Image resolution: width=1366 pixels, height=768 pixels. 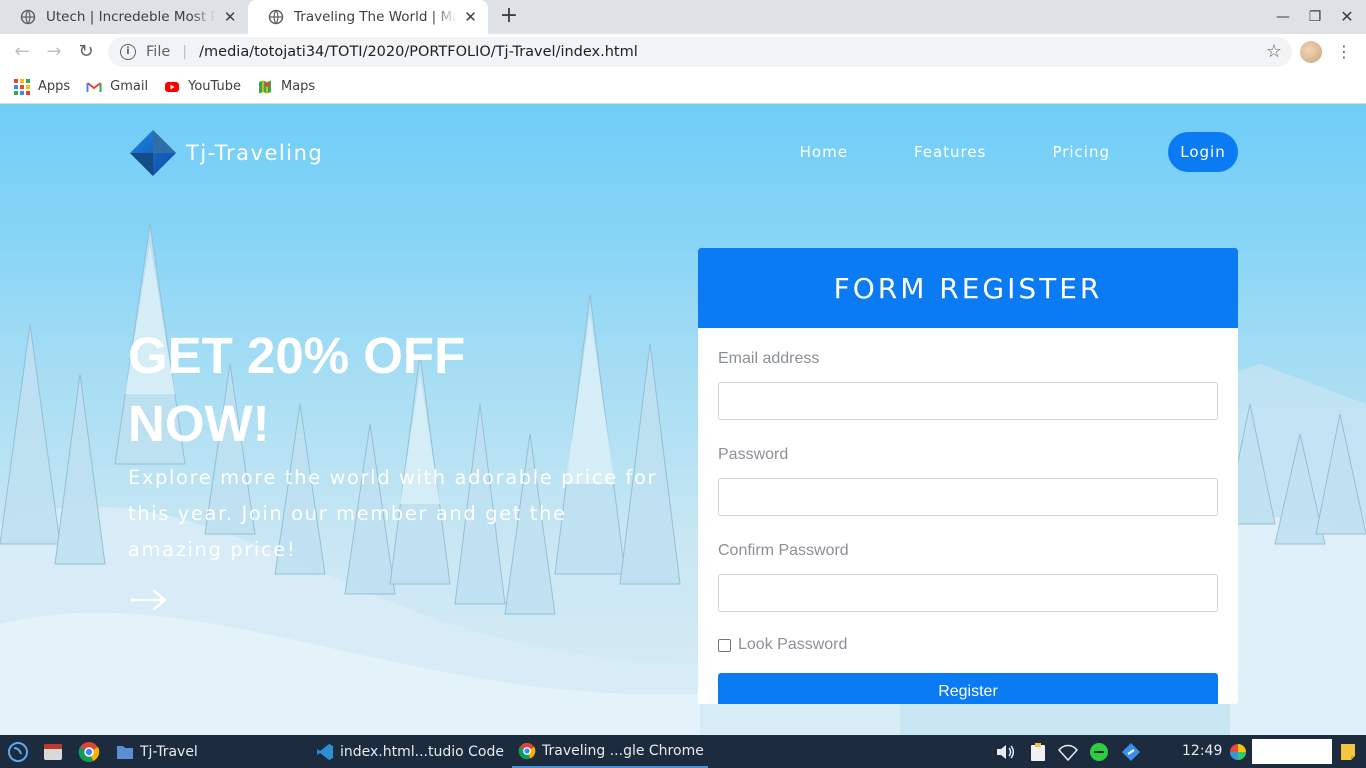 What do you see at coordinates (1238, 752) in the screenshot?
I see `color-picker-icon` at bounding box center [1238, 752].